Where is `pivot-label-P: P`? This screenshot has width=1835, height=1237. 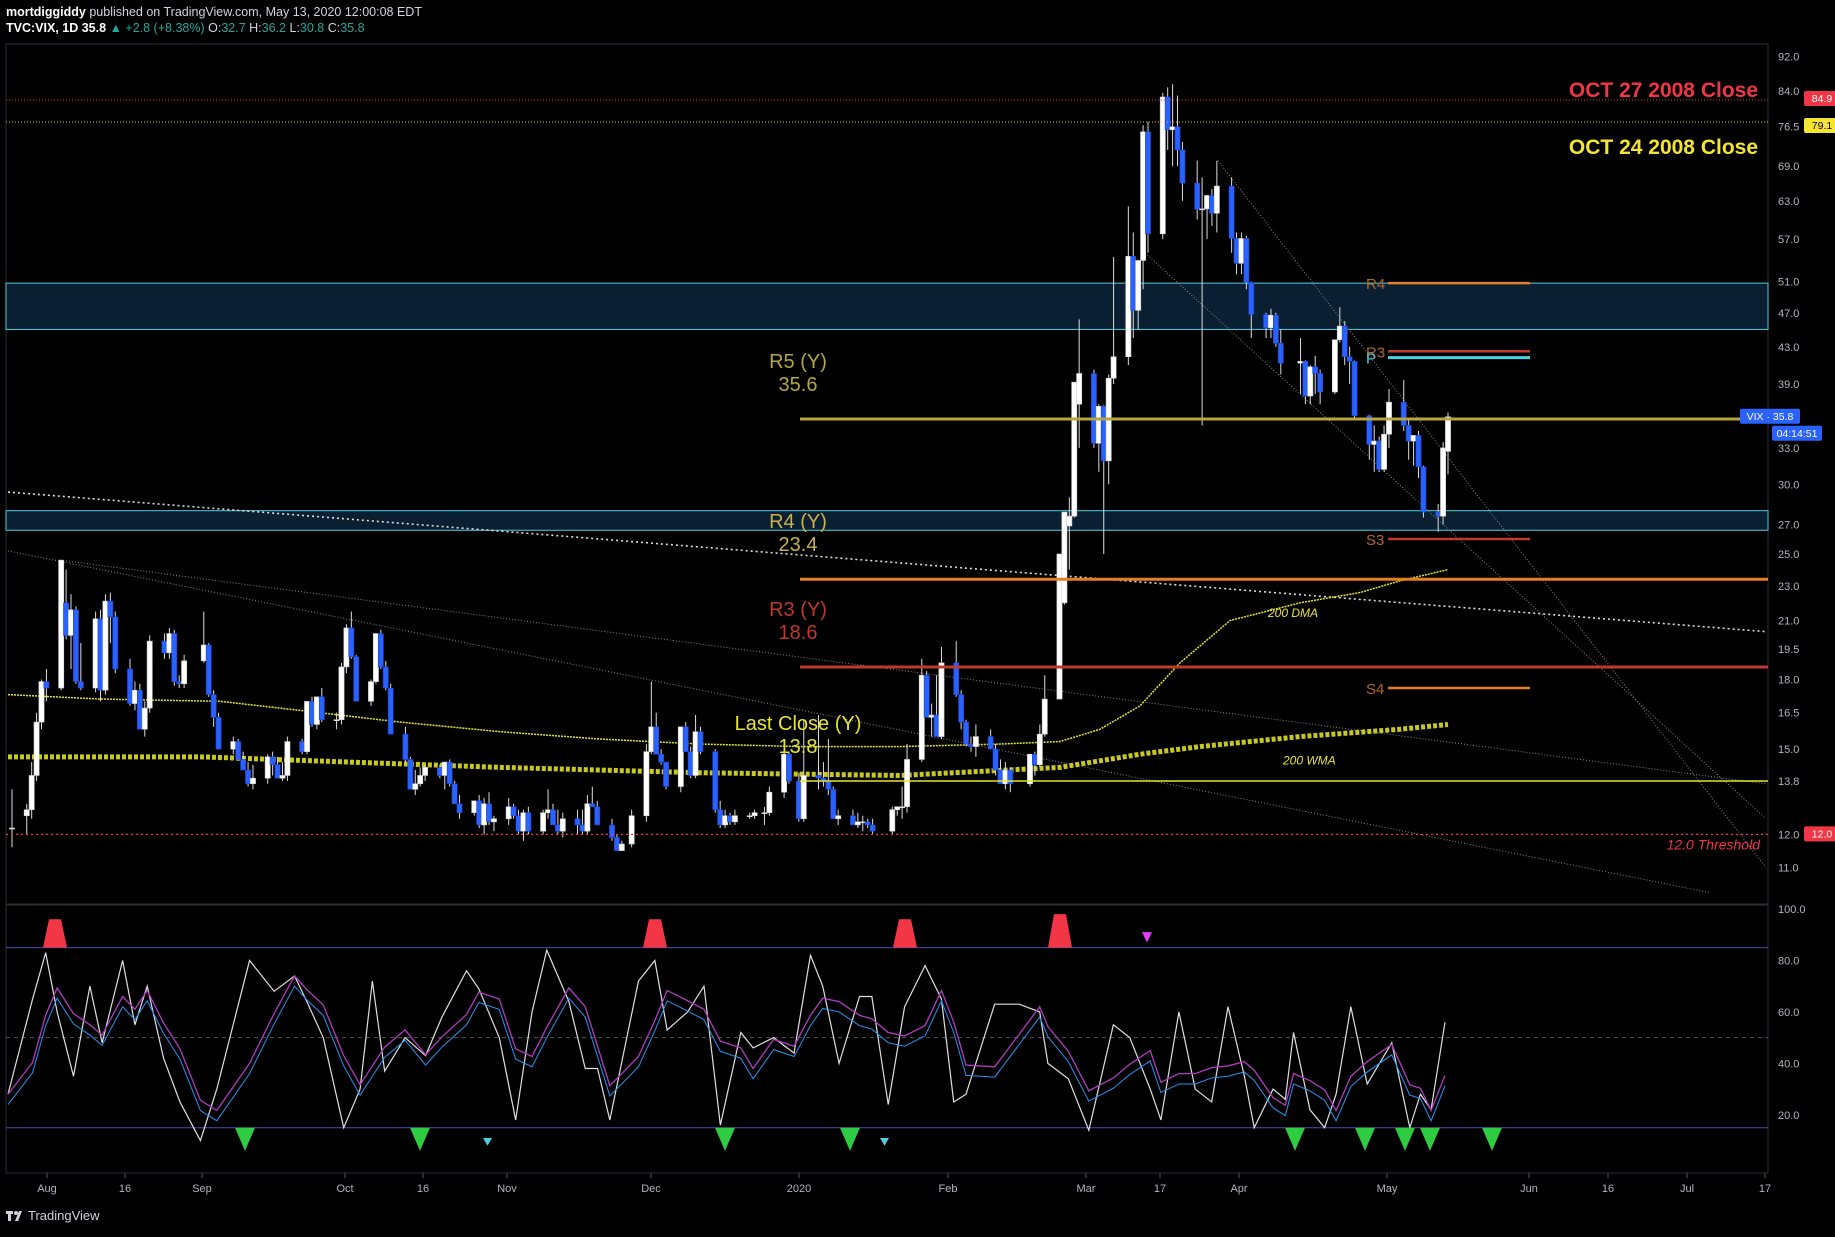
pivot-label-P: P is located at coordinates (1371, 359).